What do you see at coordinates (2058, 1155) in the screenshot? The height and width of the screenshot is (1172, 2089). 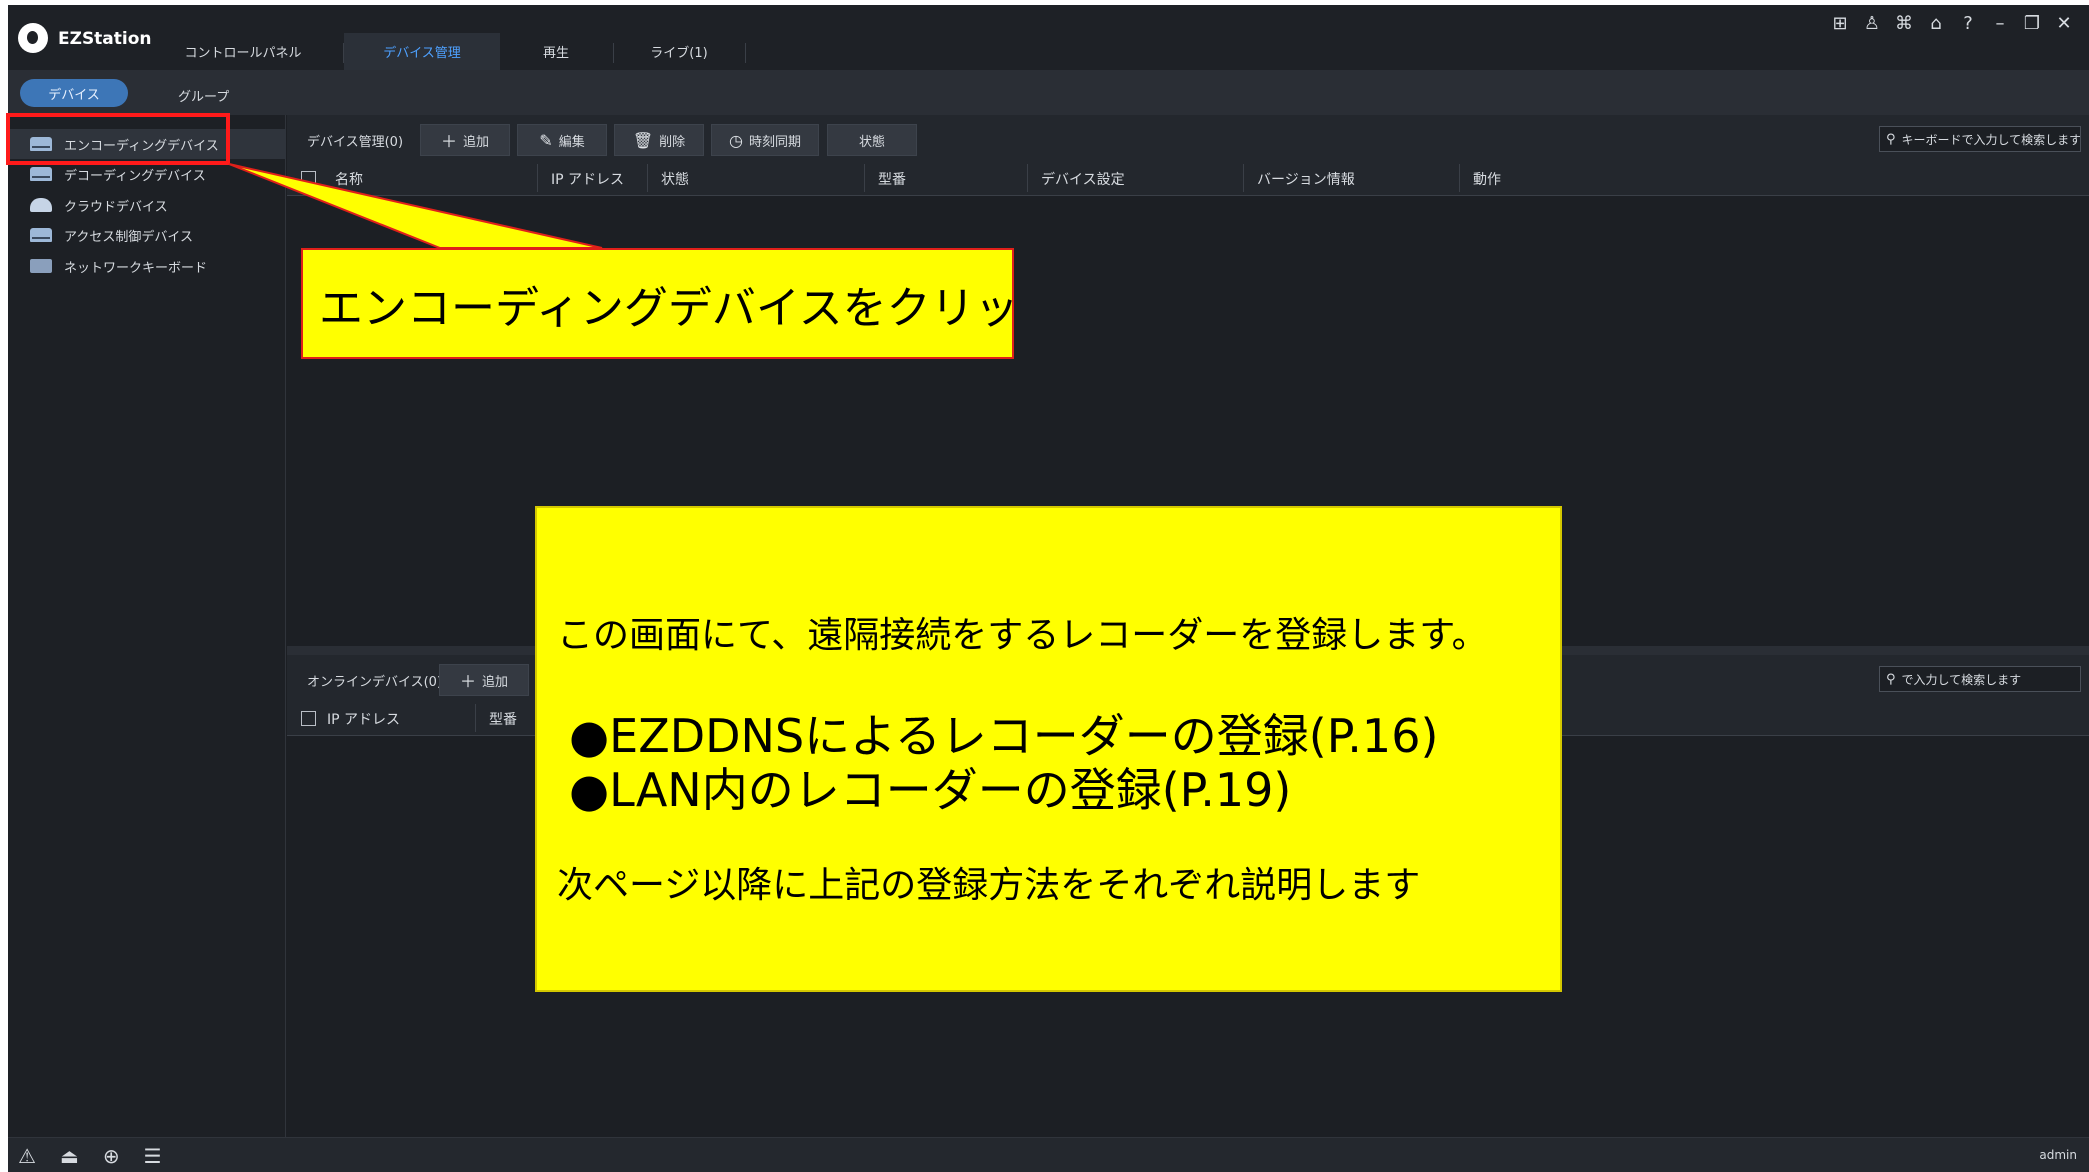 I see `current-user: admin` at bounding box center [2058, 1155].